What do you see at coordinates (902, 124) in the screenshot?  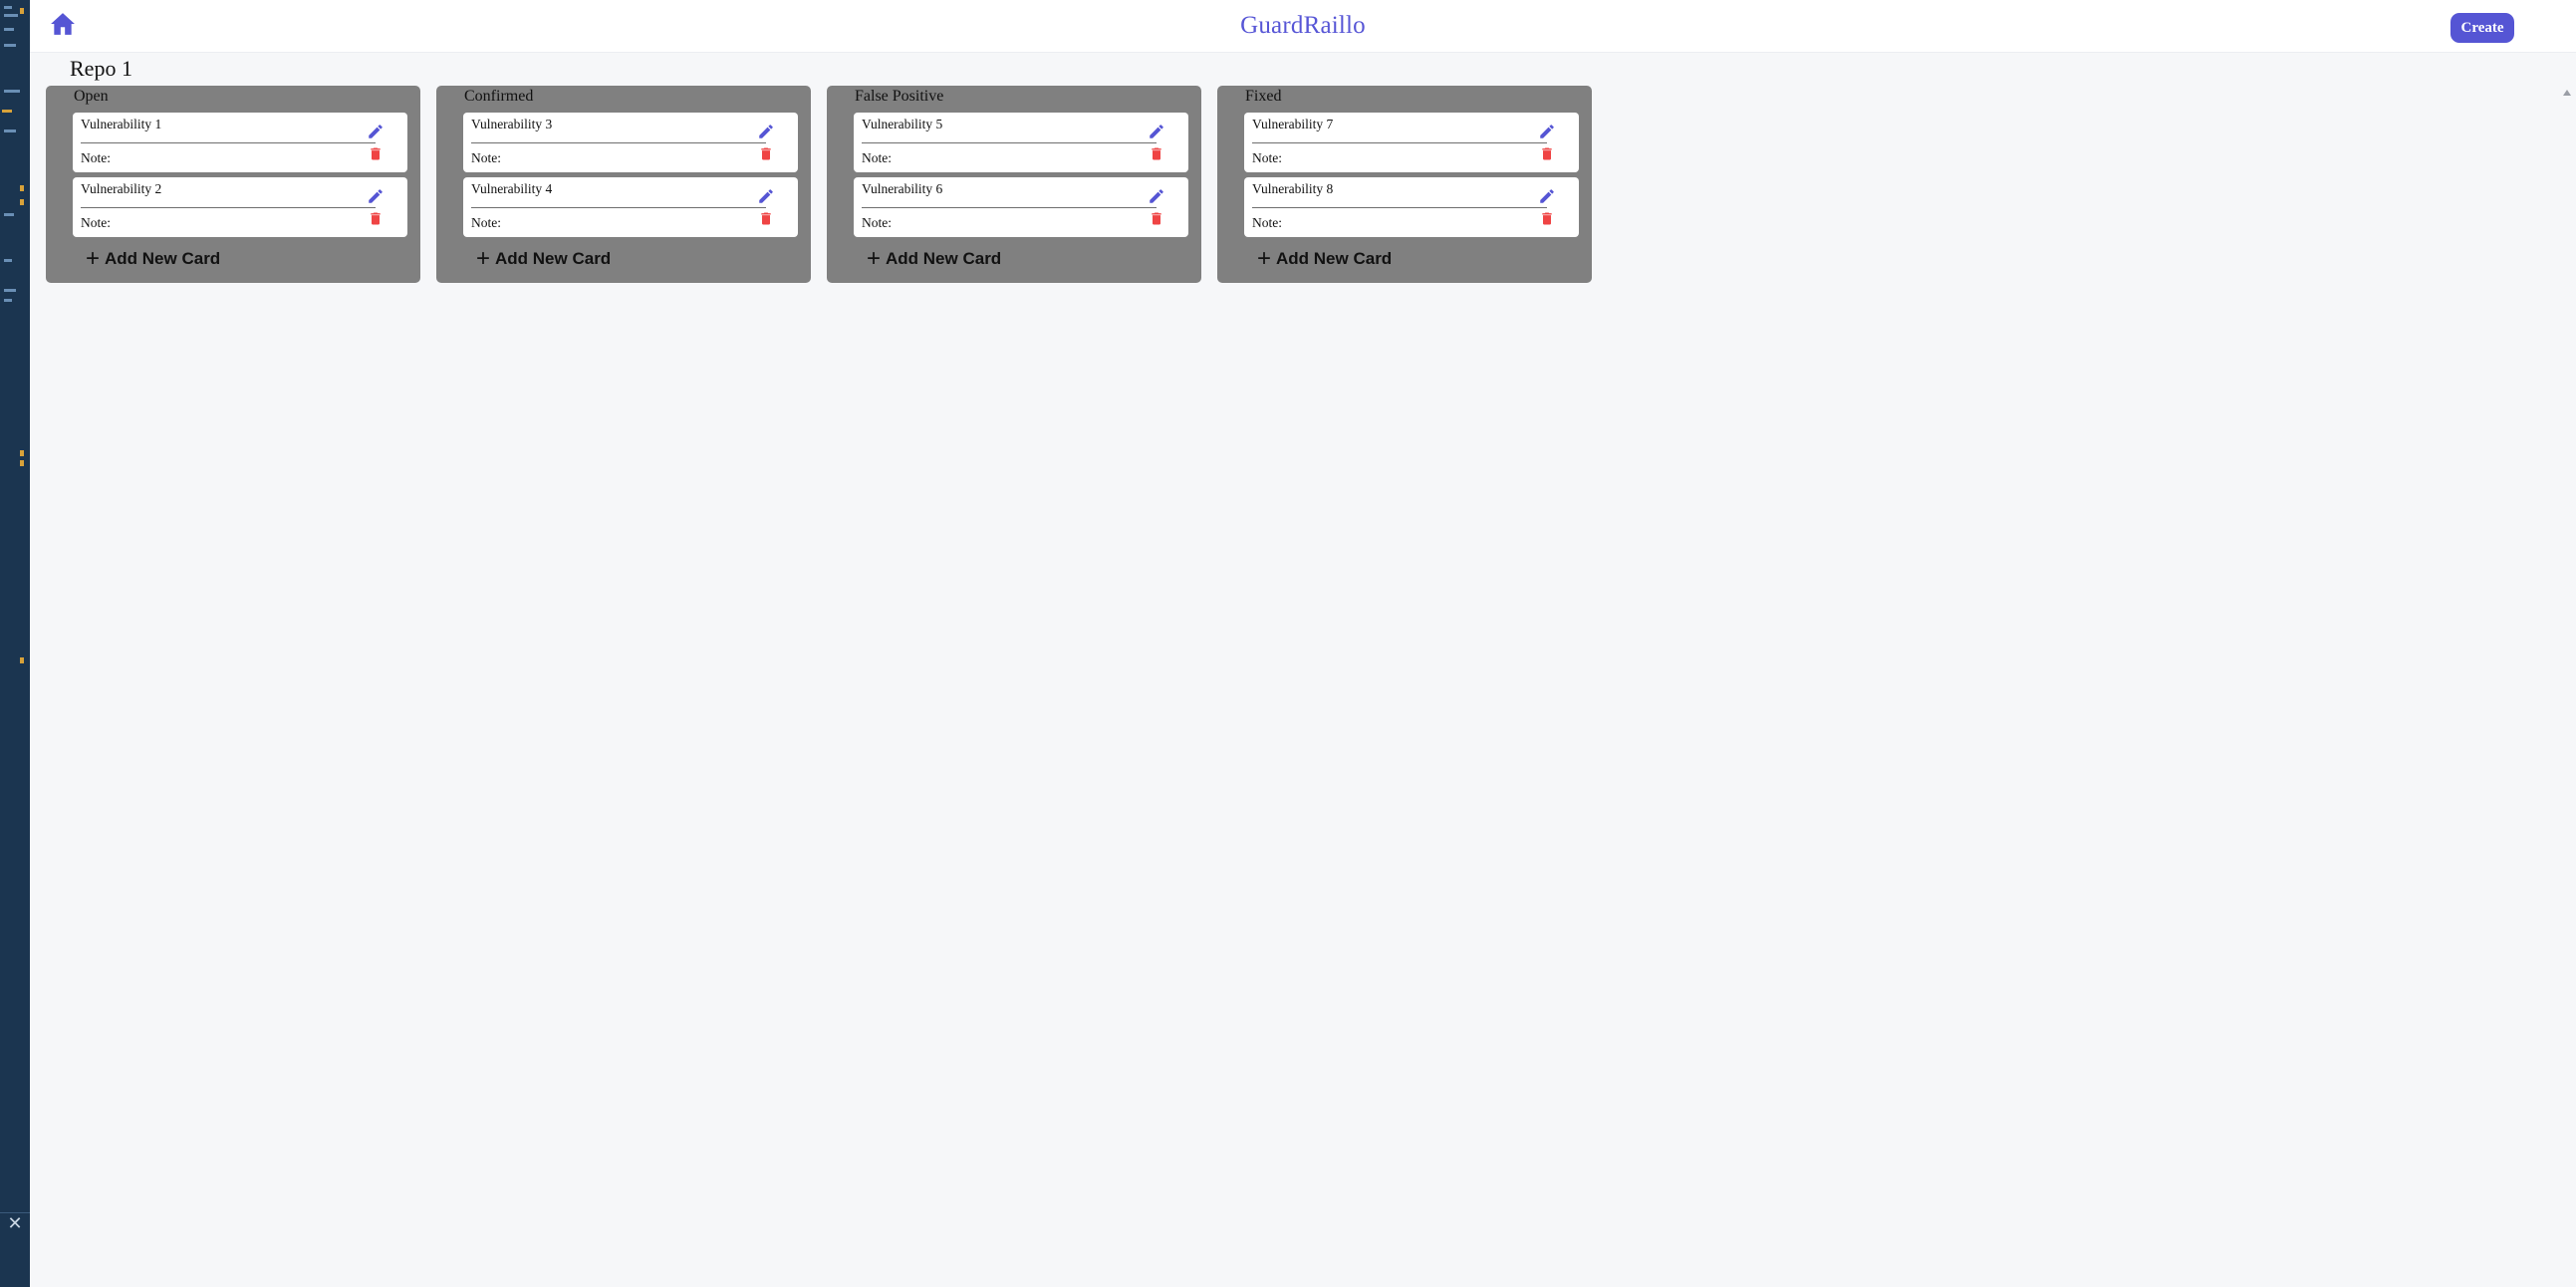 I see `card-title: Vulnerability 5` at bounding box center [902, 124].